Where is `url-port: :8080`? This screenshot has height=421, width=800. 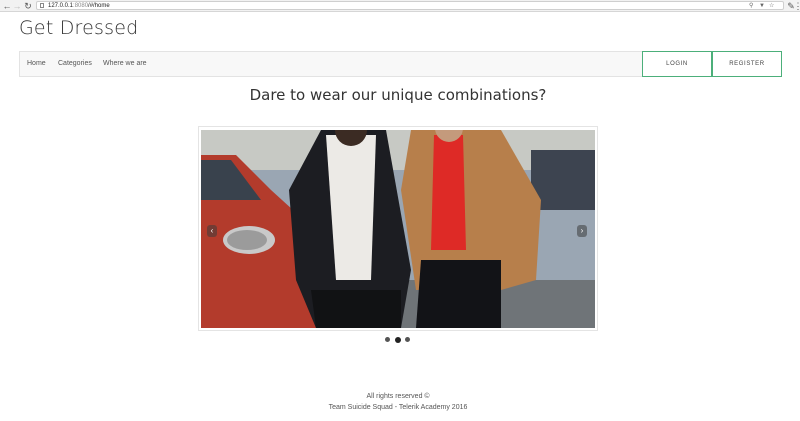
url-port: :8080 is located at coordinates (81, 6).